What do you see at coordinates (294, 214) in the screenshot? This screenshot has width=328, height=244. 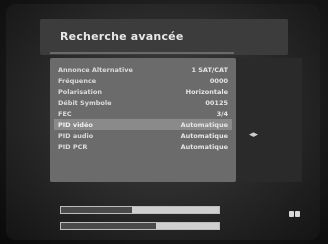 I see `ok-button-icon` at bounding box center [294, 214].